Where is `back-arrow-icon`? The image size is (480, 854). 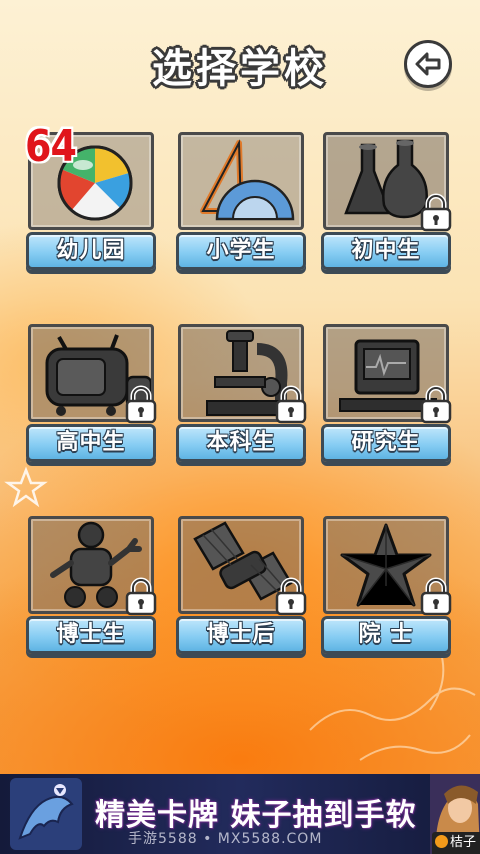
back-arrow-icon is located at coordinates (428, 64).